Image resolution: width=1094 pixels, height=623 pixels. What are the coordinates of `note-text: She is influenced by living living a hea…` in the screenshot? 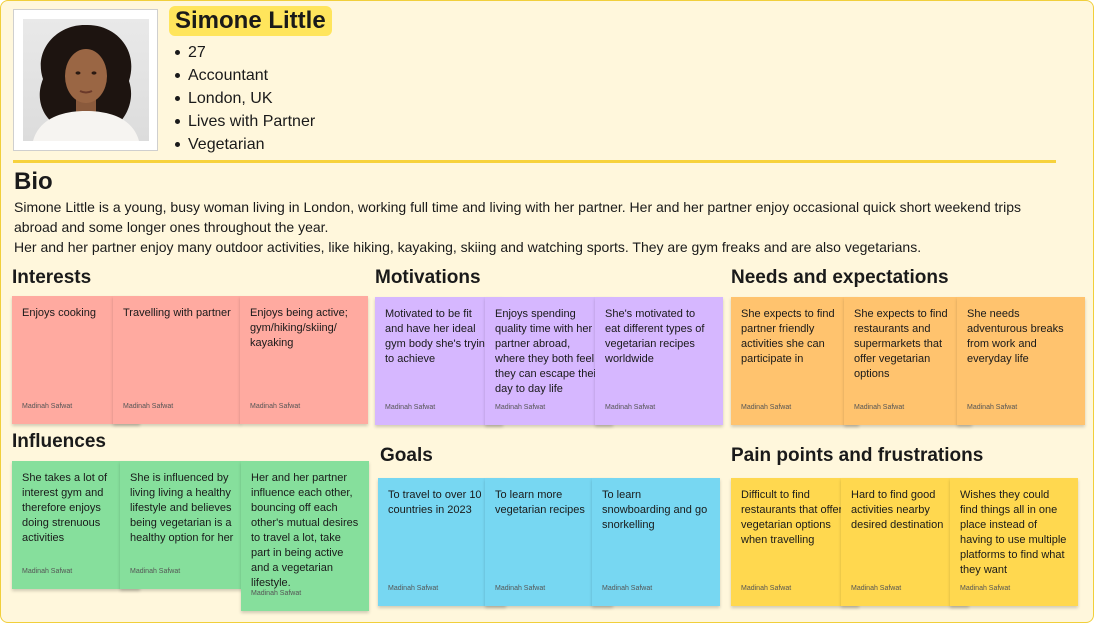 It's located at (182, 508).